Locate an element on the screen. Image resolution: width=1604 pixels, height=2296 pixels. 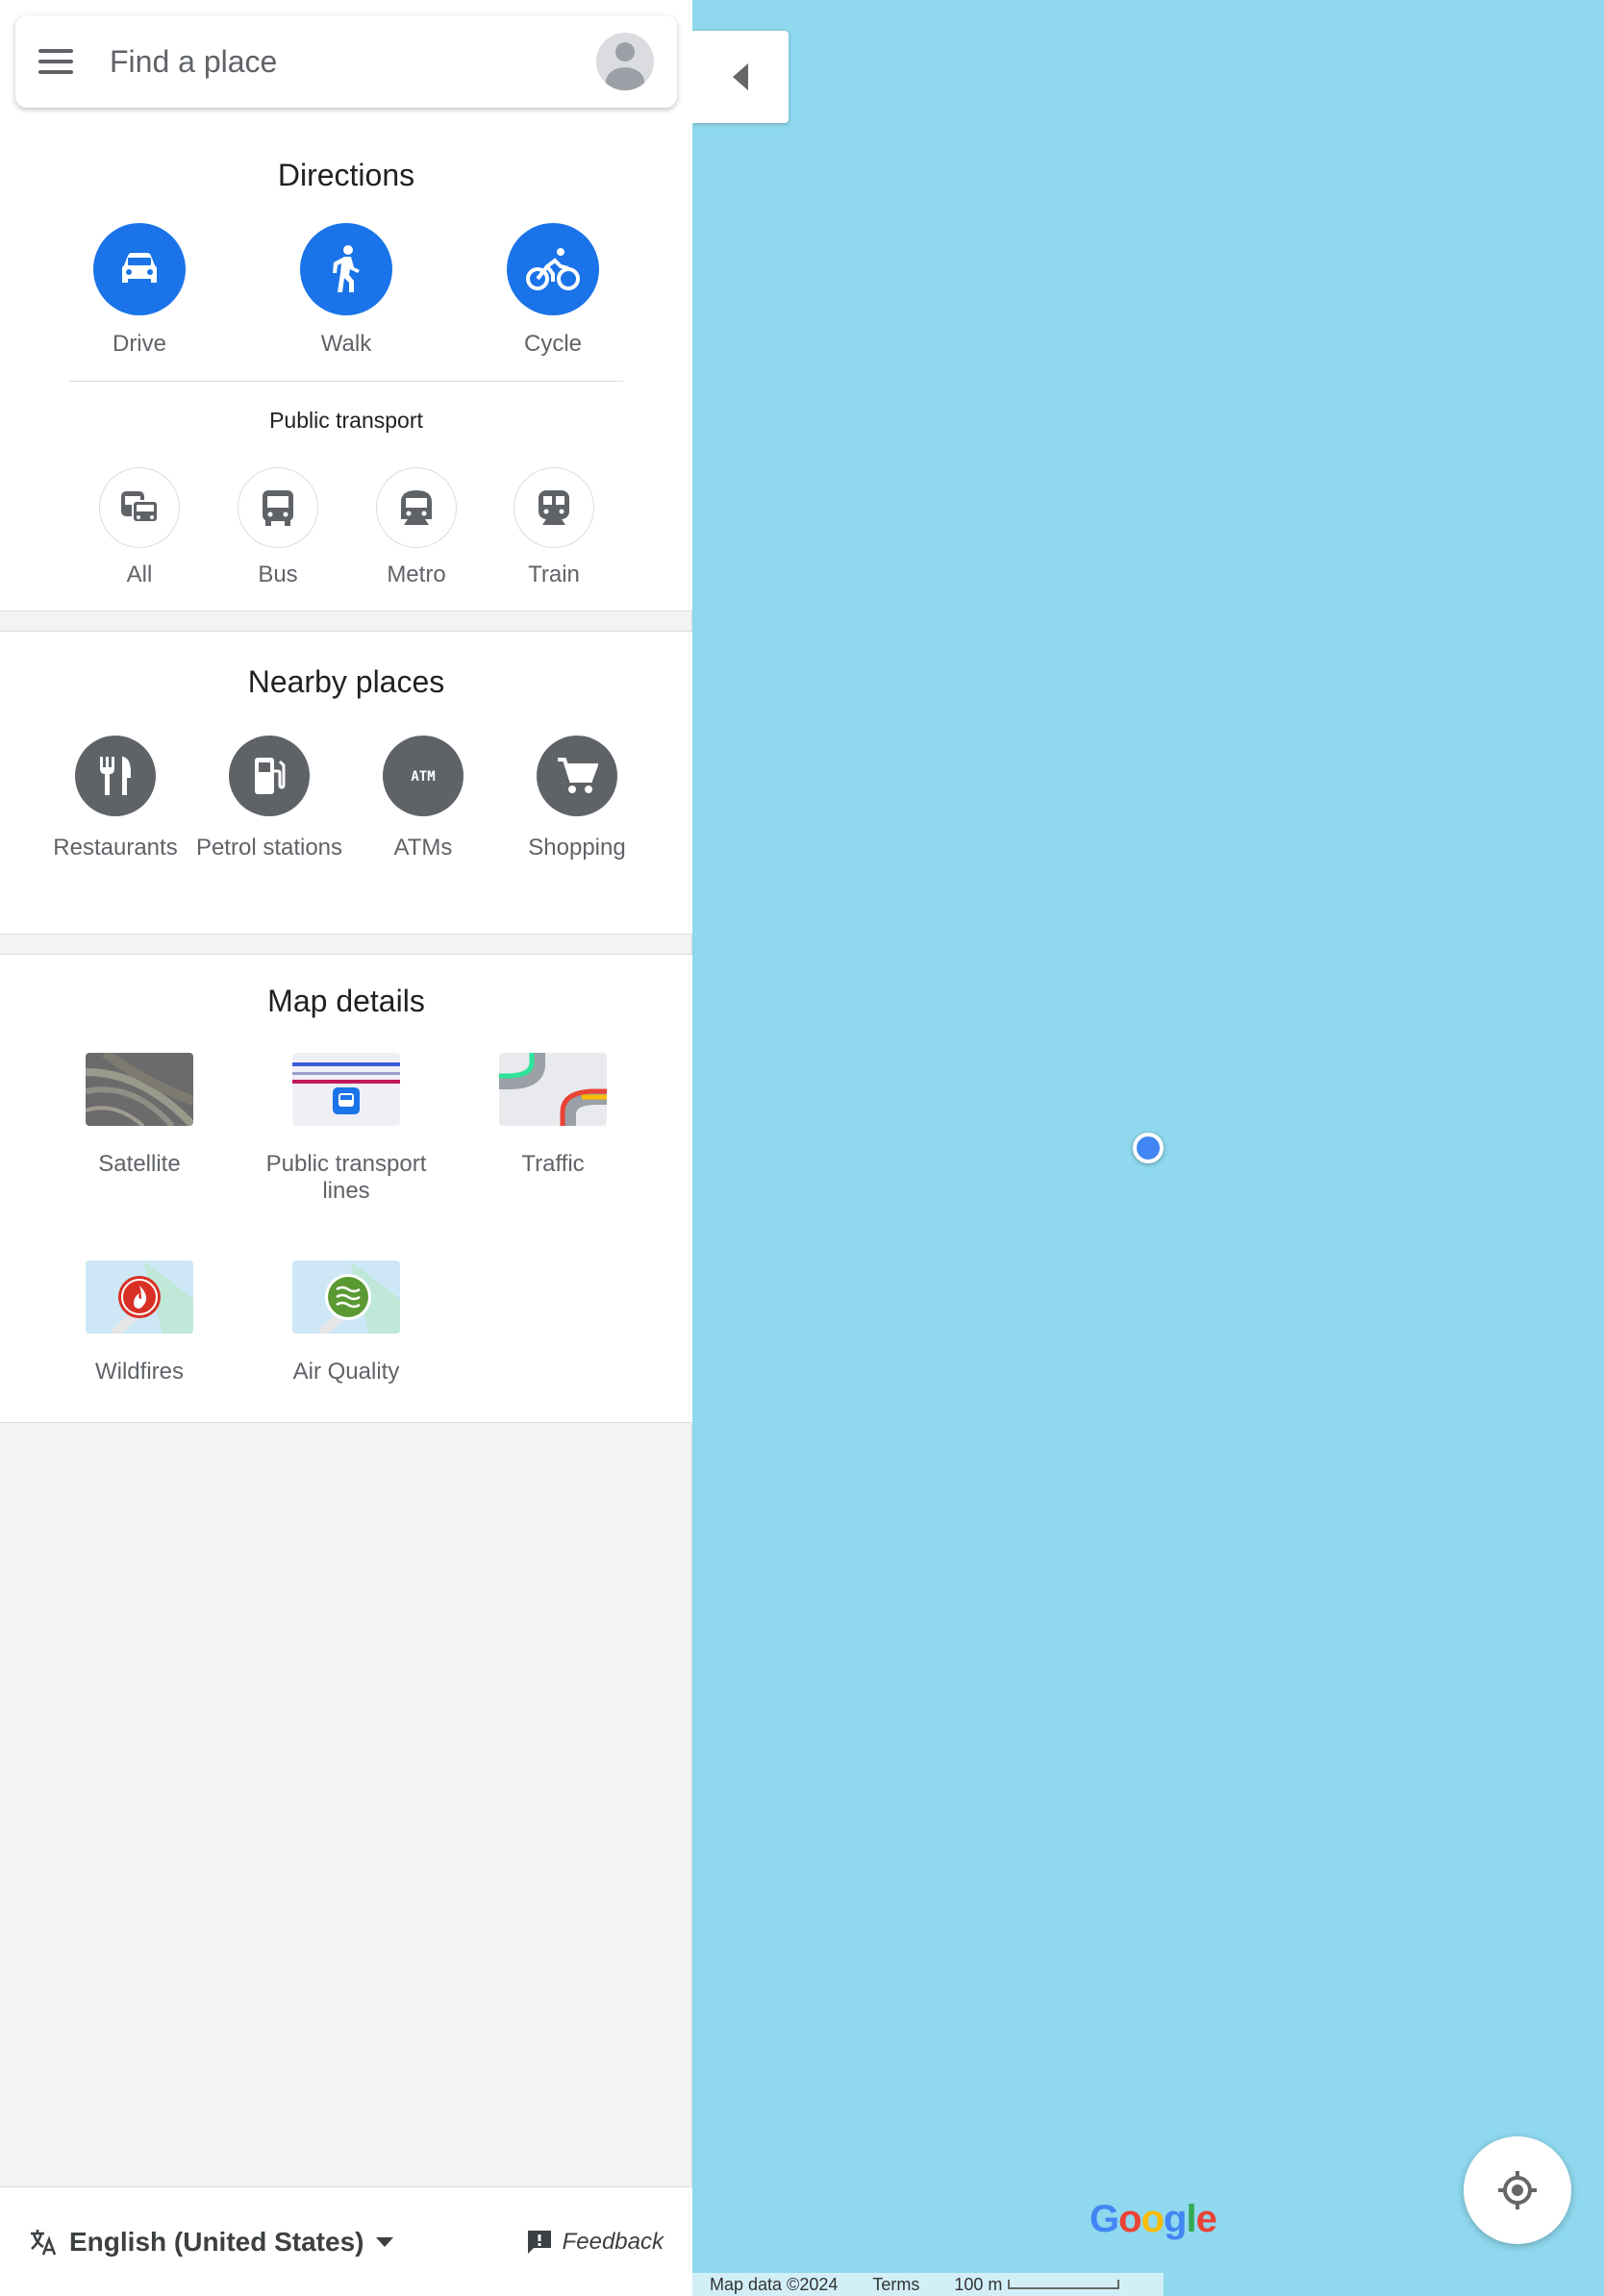
transit-metro-label: Metro is located at coordinates (416, 574).